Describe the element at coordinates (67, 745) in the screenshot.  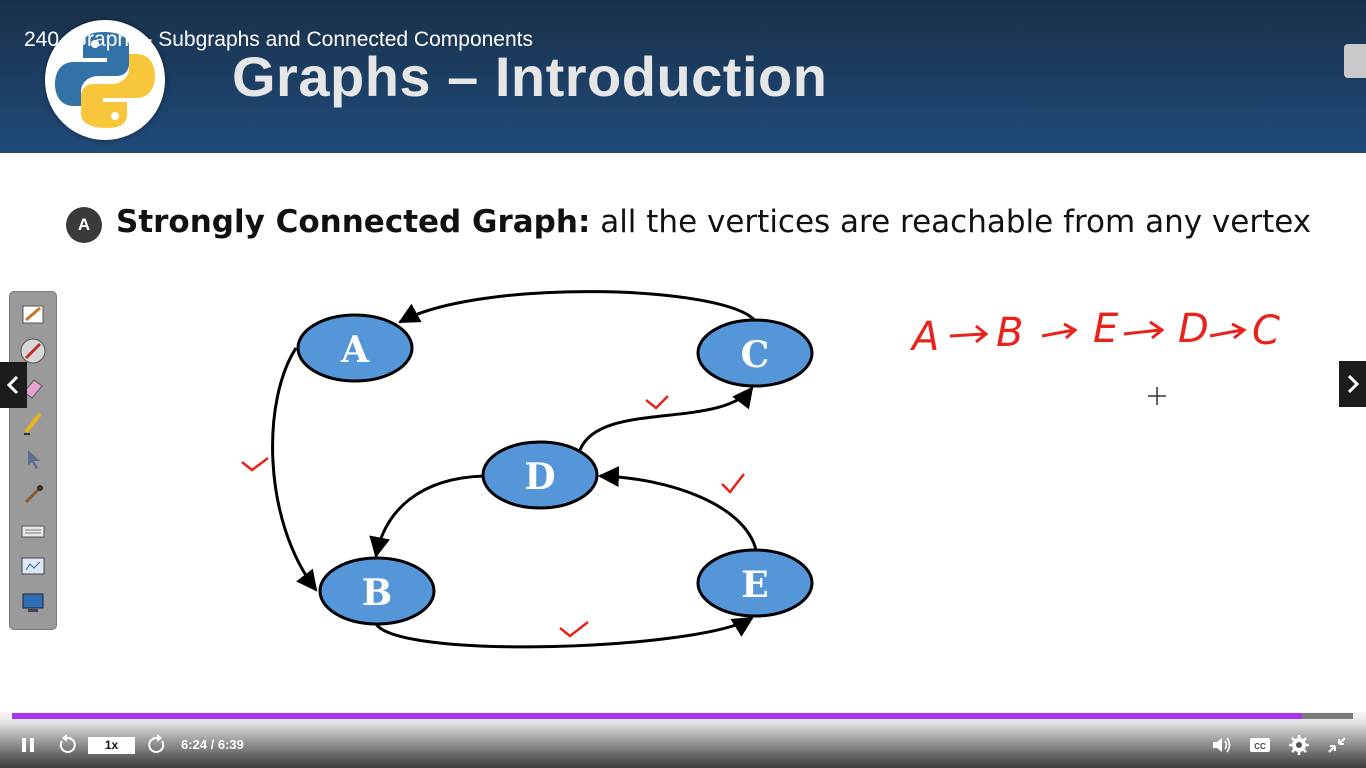
I see `rewind-icon` at that location.